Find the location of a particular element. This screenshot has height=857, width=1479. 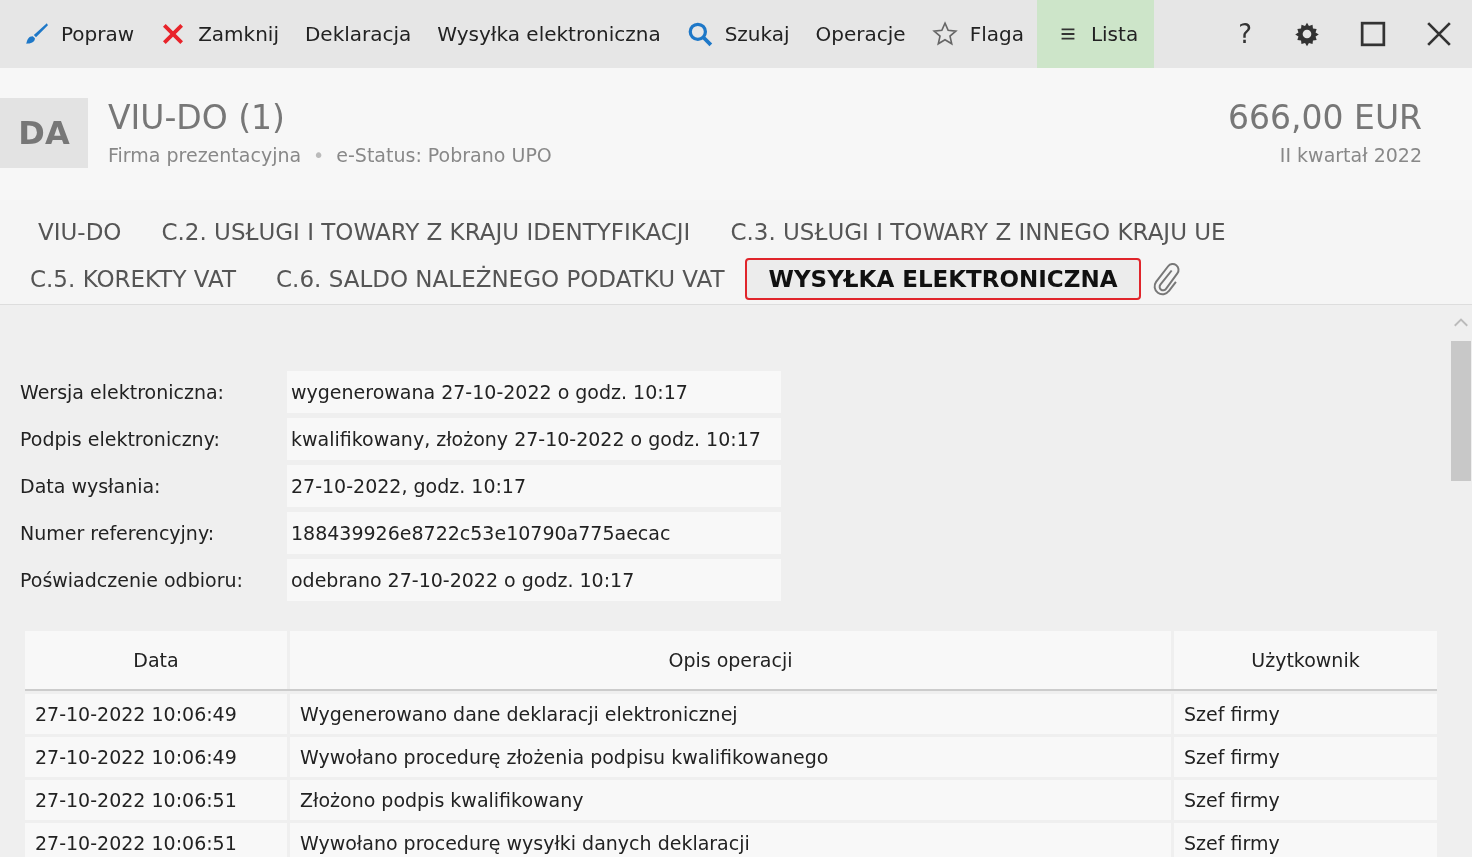

maximize-icon is located at coordinates (1373, 34).